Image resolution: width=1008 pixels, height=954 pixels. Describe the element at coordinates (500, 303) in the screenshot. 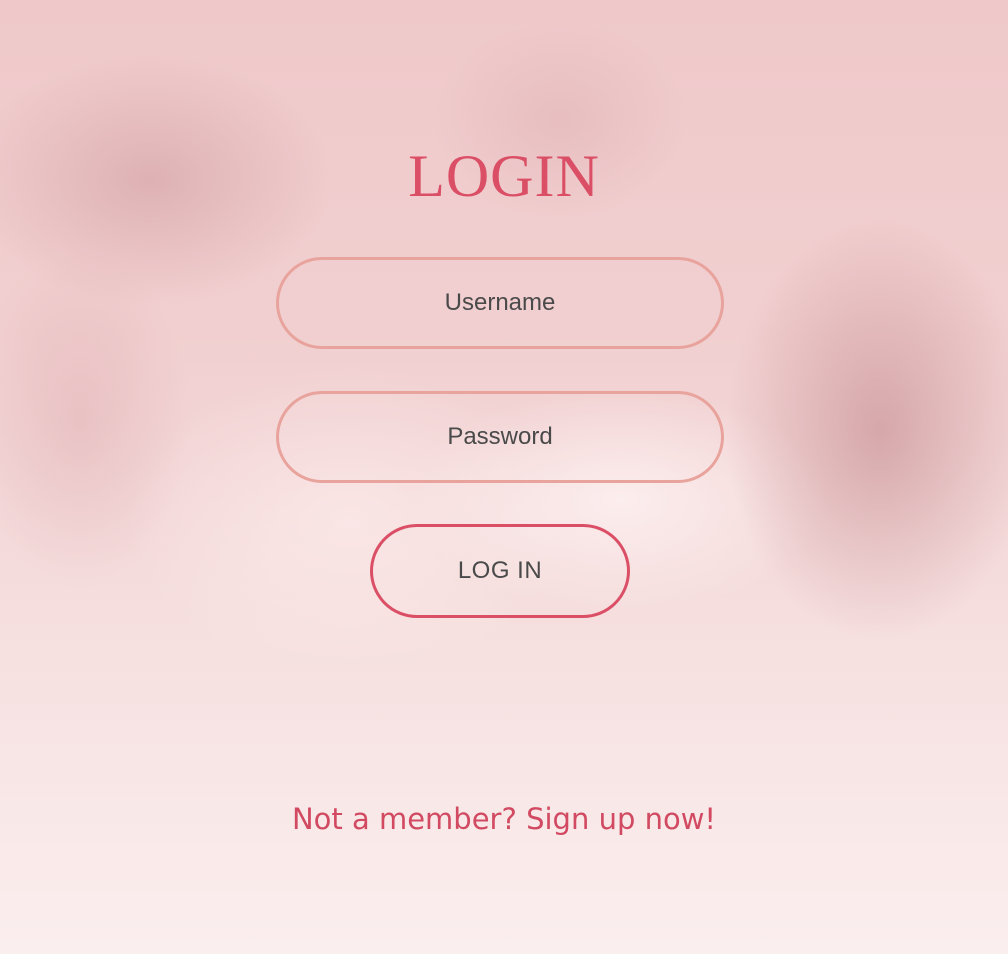

I see `username-field` at that location.